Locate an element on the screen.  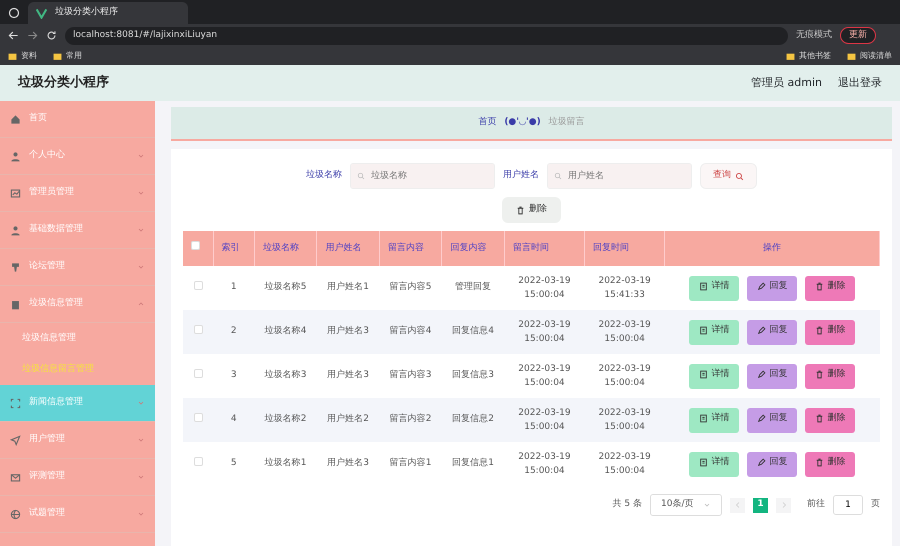
table-cell: 回复信息4 is located at coordinates (473, 331).